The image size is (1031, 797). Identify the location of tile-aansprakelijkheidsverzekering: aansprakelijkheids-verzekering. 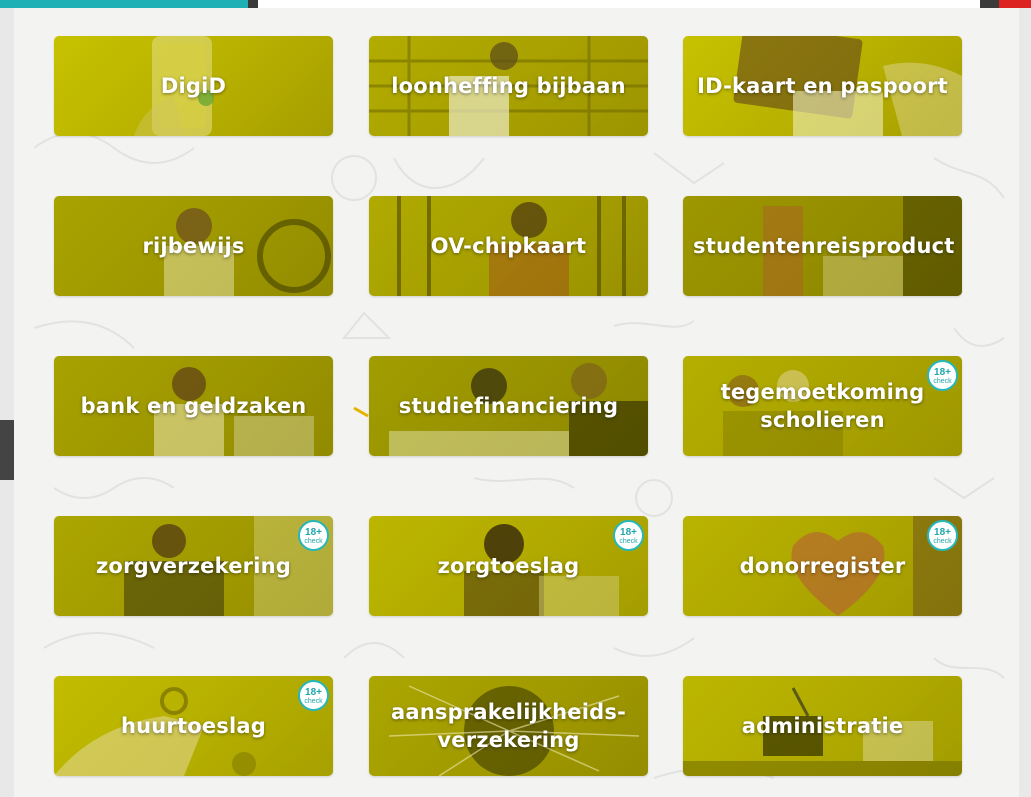
(508, 726).